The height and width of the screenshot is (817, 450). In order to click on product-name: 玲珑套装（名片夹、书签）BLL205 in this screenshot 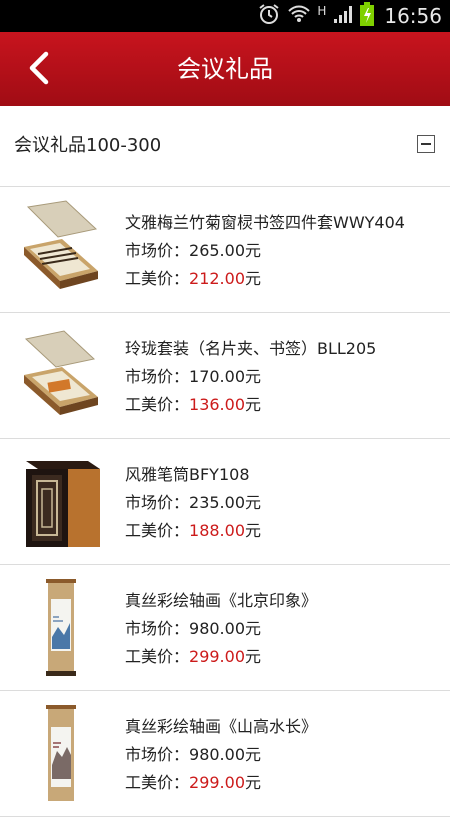, I will do `click(251, 348)`.